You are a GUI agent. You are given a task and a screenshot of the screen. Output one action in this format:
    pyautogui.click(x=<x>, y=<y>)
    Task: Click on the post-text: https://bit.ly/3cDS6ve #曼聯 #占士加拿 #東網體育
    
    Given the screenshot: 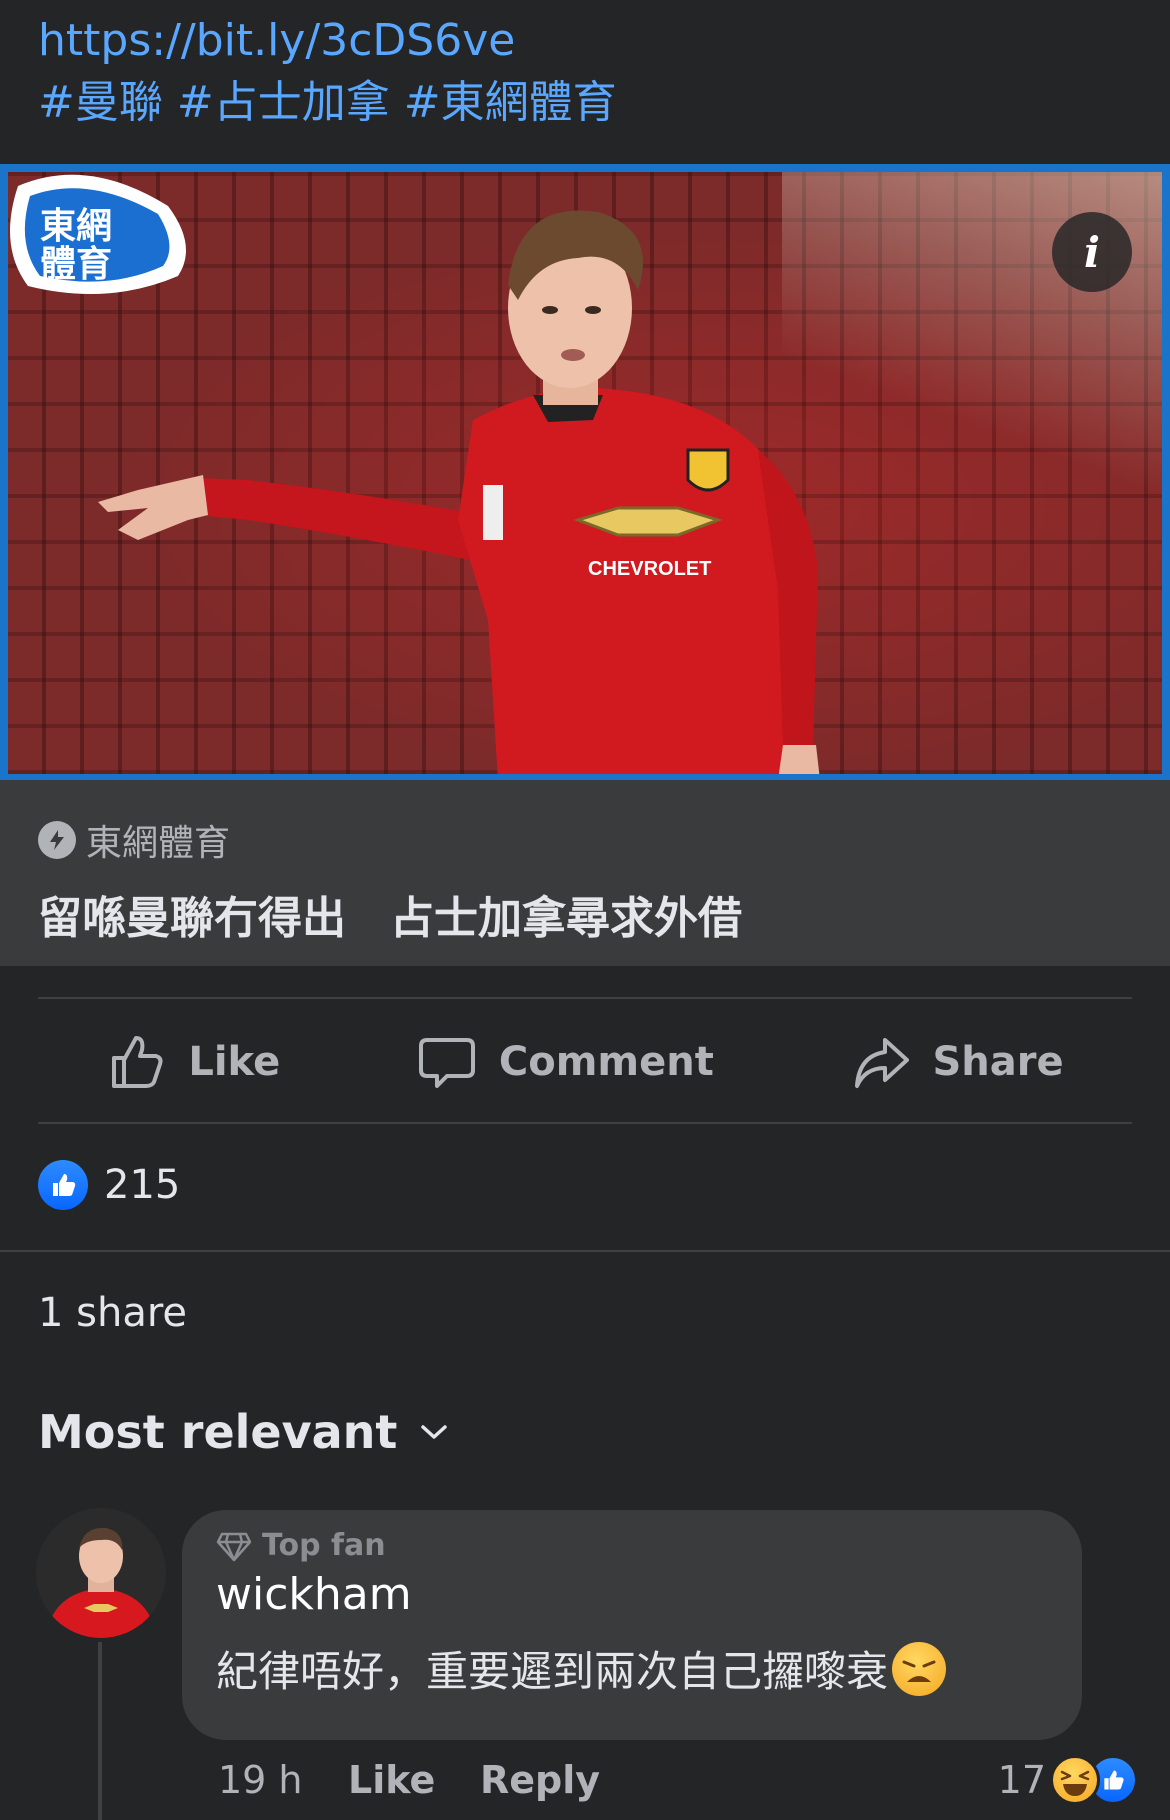 What is the action you would take?
    pyautogui.click(x=588, y=72)
    